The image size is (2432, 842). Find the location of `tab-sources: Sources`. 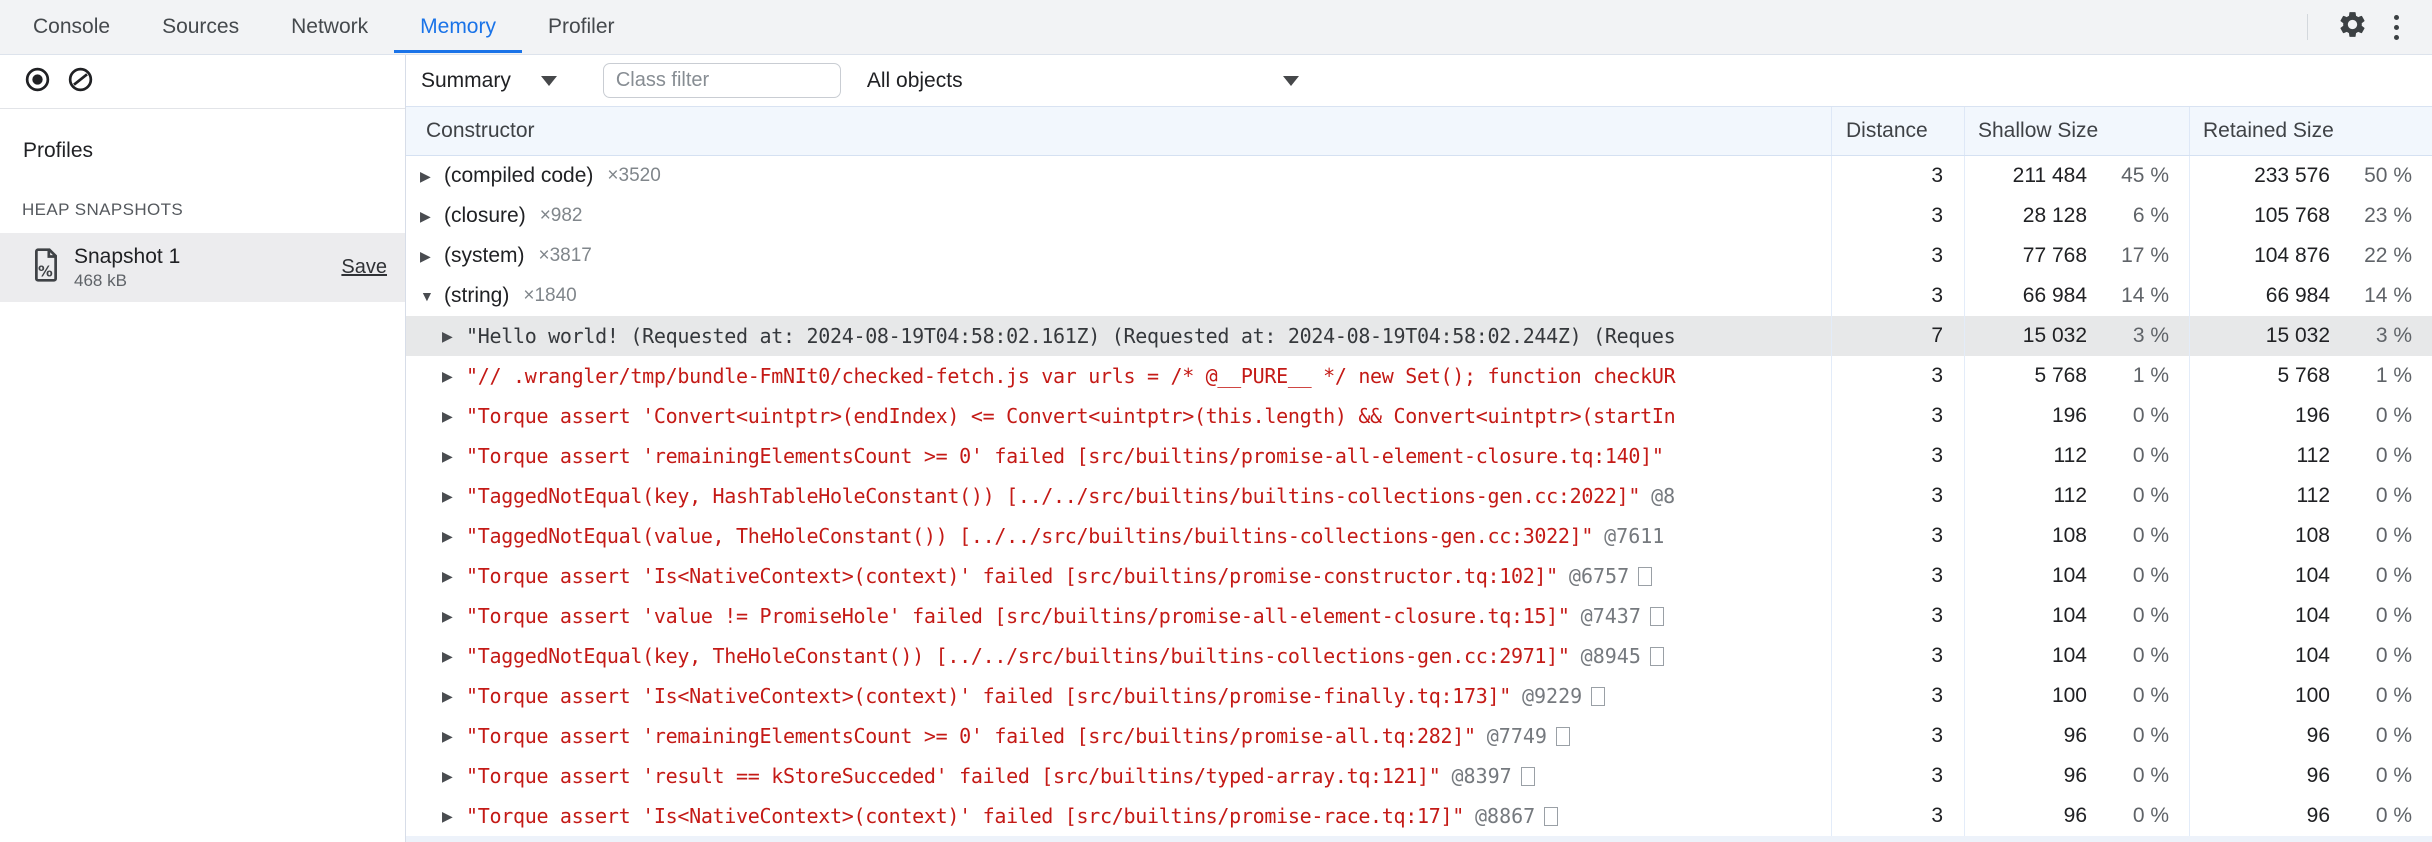

tab-sources: Sources is located at coordinates (200, 27).